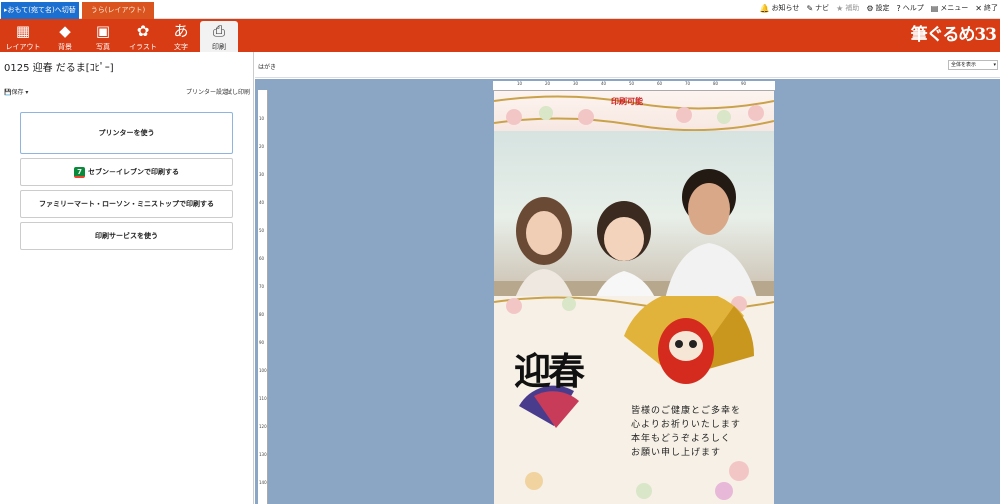  What do you see at coordinates (263, 370) in the screenshot?
I see `ruler-tick: 100` at bounding box center [263, 370].